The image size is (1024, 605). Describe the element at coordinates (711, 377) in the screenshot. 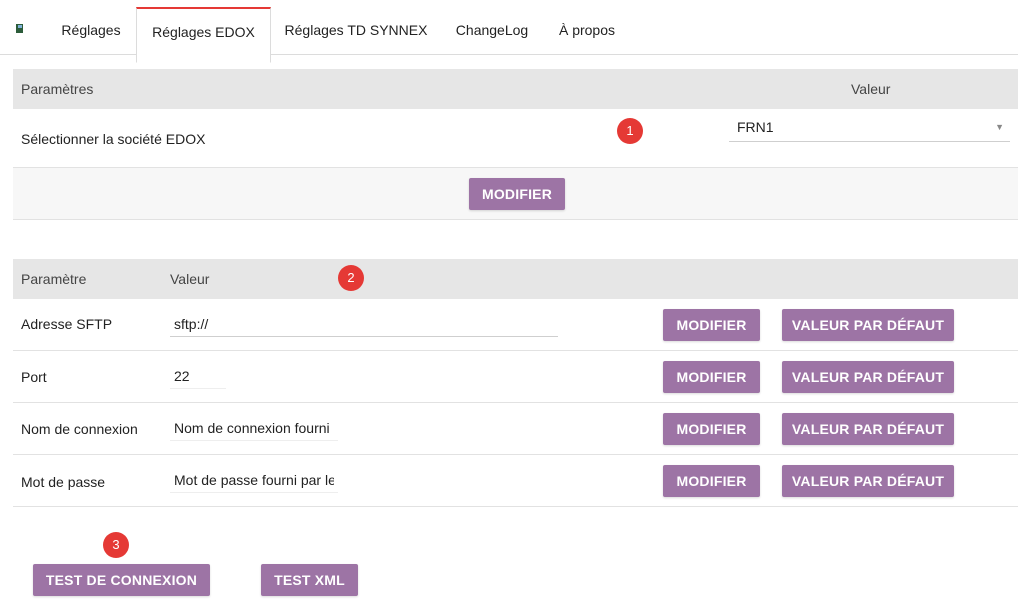

I see `sftp-port-modify-button: MODIFIER` at that location.